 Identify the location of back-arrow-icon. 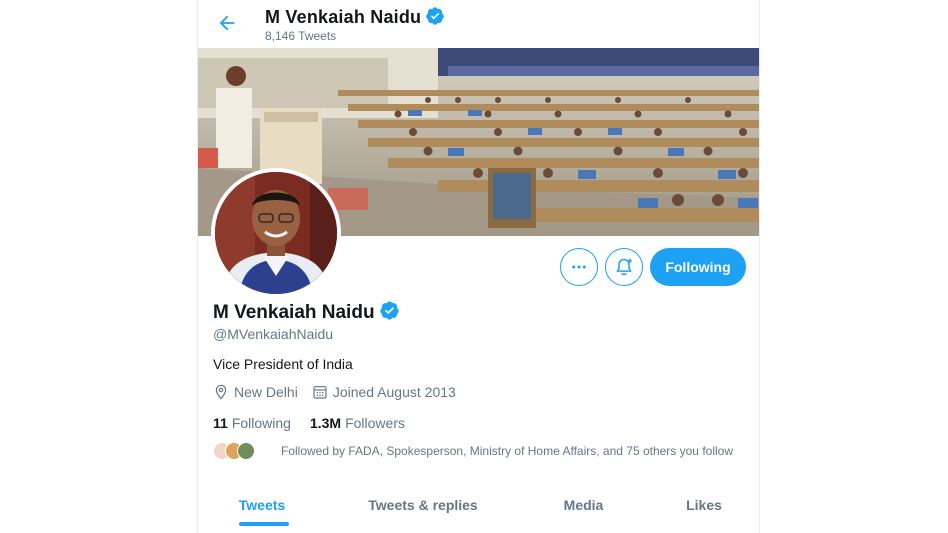
(227, 23).